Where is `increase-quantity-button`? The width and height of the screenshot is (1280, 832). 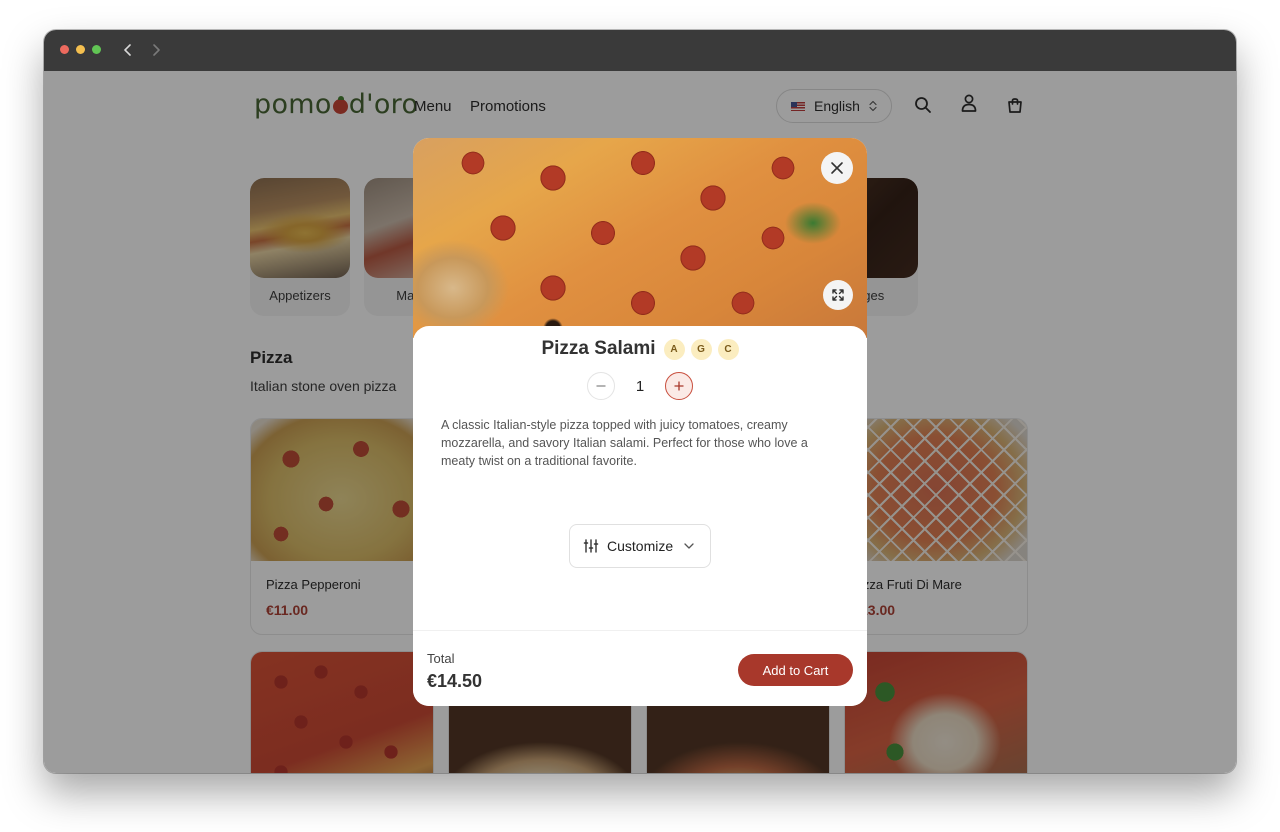
increase-quantity-button is located at coordinates (679, 386).